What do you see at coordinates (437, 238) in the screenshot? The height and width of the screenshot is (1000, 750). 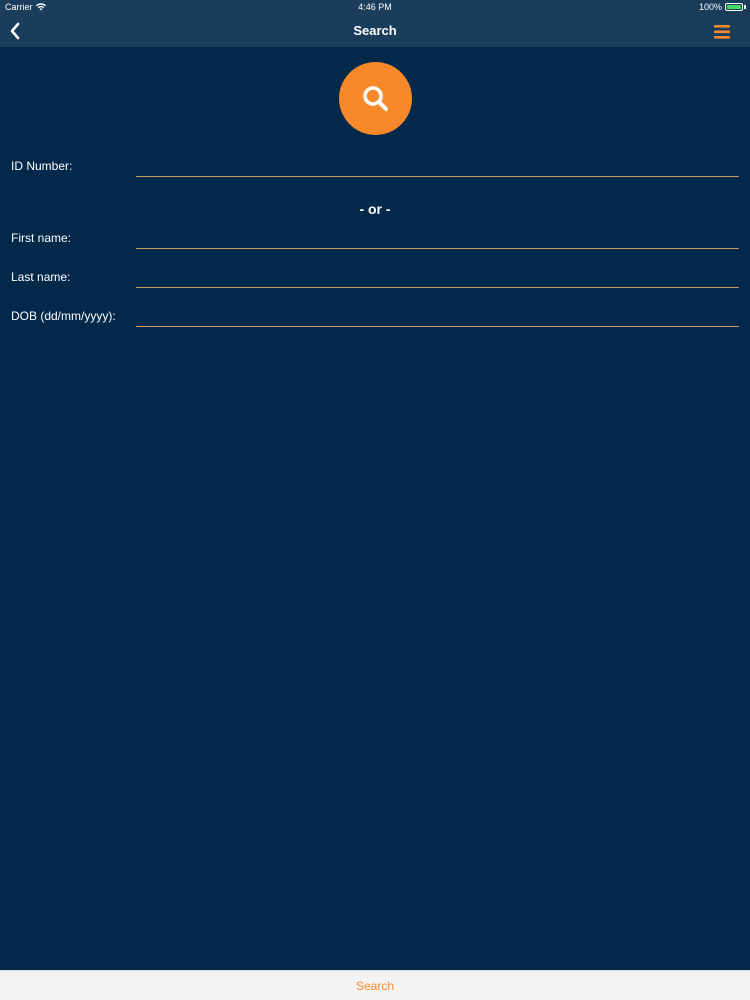 I see `first-name-input` at bounding box center [437, 238].